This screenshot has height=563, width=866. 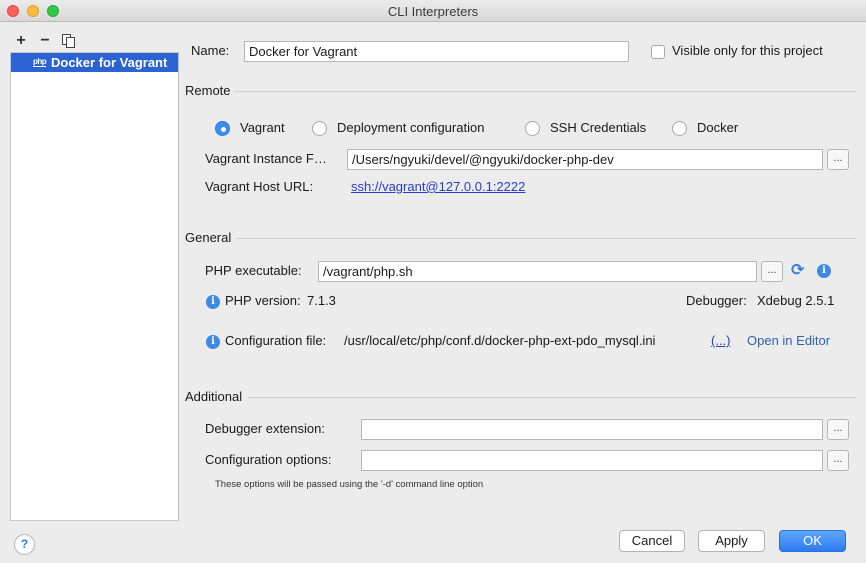 I want to click on additional-section-title: Additional, so click(x=214, y=396).